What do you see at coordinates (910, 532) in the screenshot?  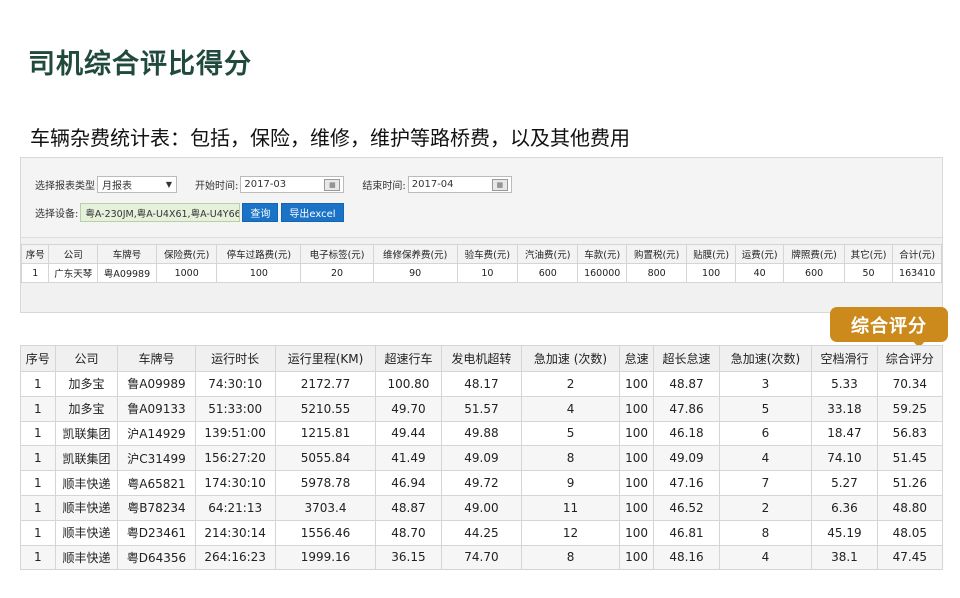 I see `table-cell: 48.05` at bounding box center [910, 532].